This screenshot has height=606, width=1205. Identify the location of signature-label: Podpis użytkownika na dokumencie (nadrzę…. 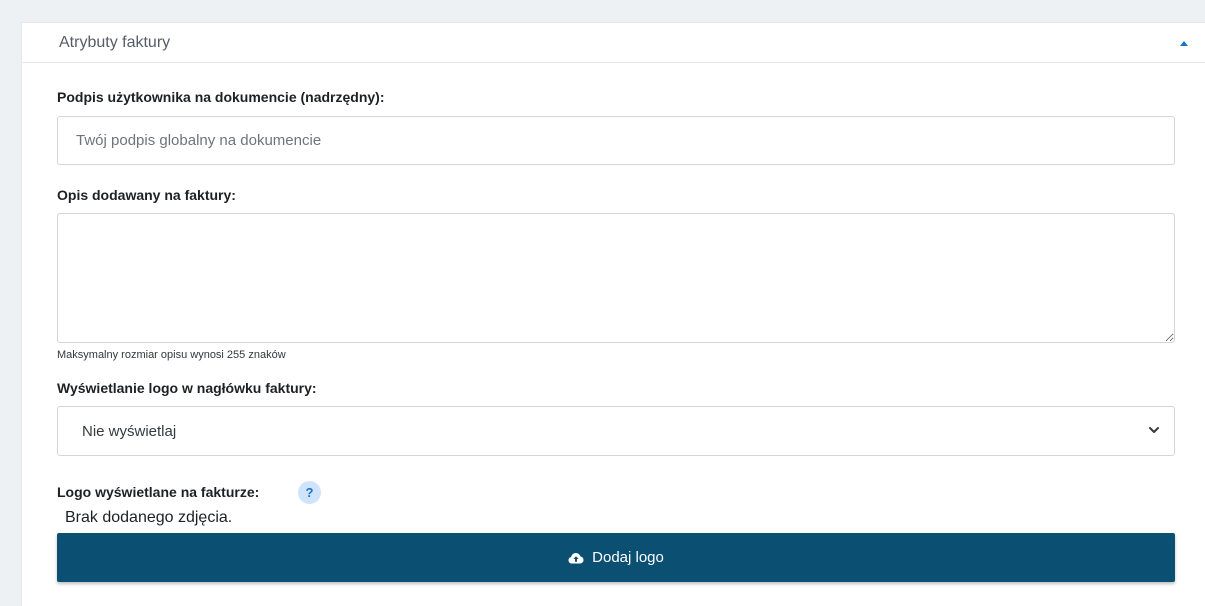
(221, 97).